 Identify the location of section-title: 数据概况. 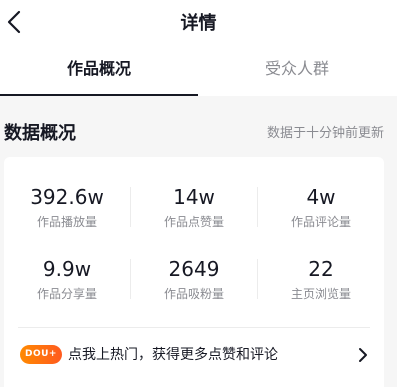
(40, 133).